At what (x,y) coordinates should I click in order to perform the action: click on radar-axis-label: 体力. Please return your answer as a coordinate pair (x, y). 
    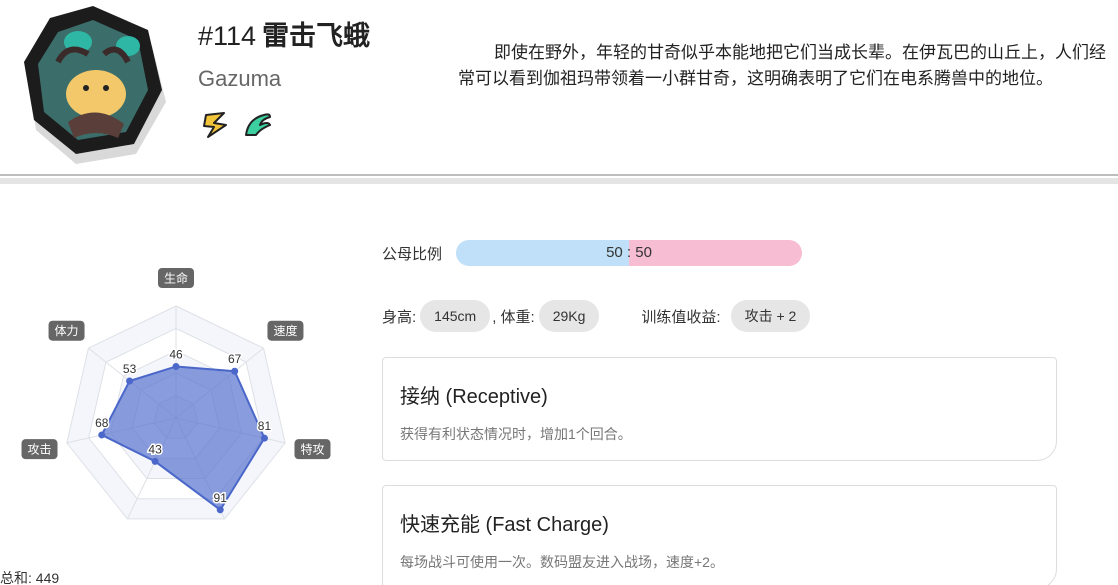
    Looking at the image, I should click on (66, 330).